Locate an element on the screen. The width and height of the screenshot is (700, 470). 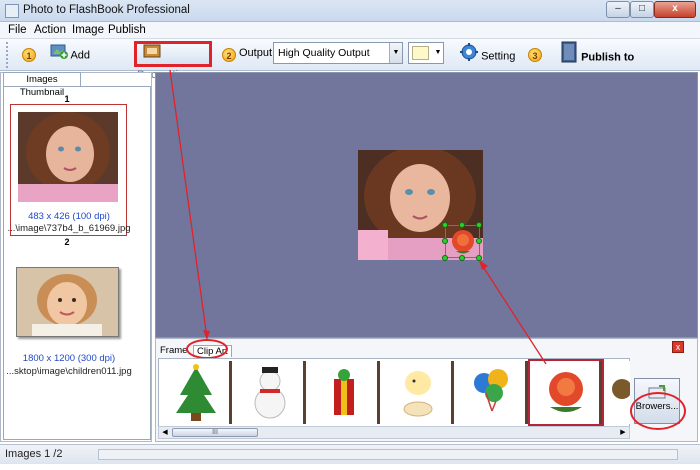
annotation-arrow-decoration is located at coordinates (188, 204).